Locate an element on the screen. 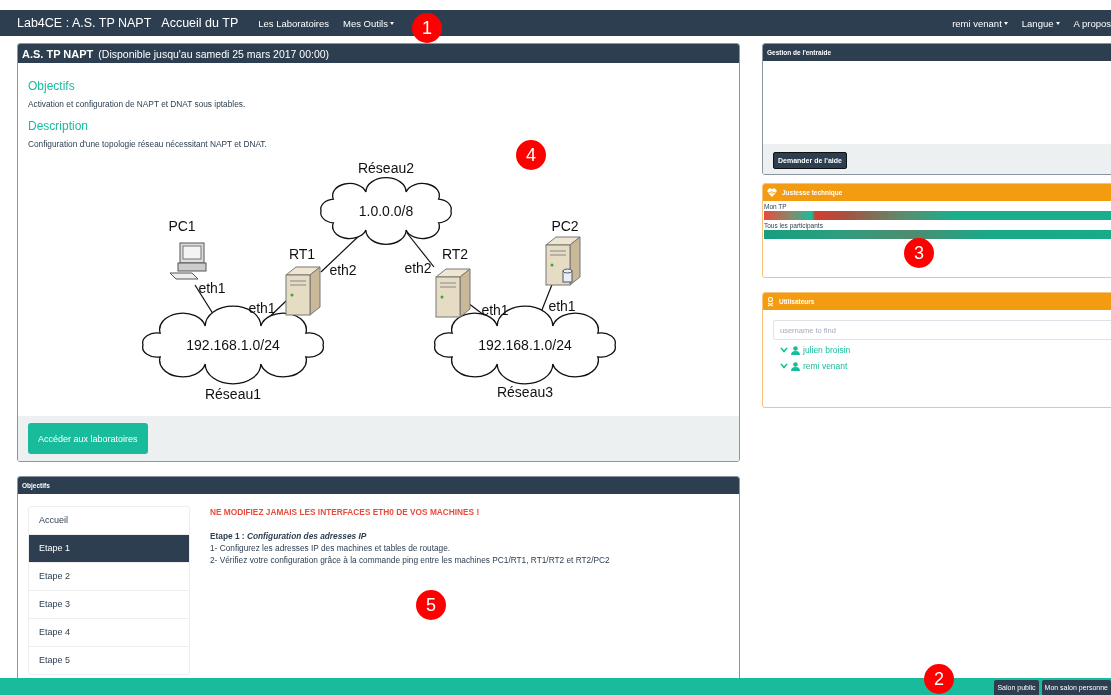  callout-marker: 2 is located at coordinates (939, 679).